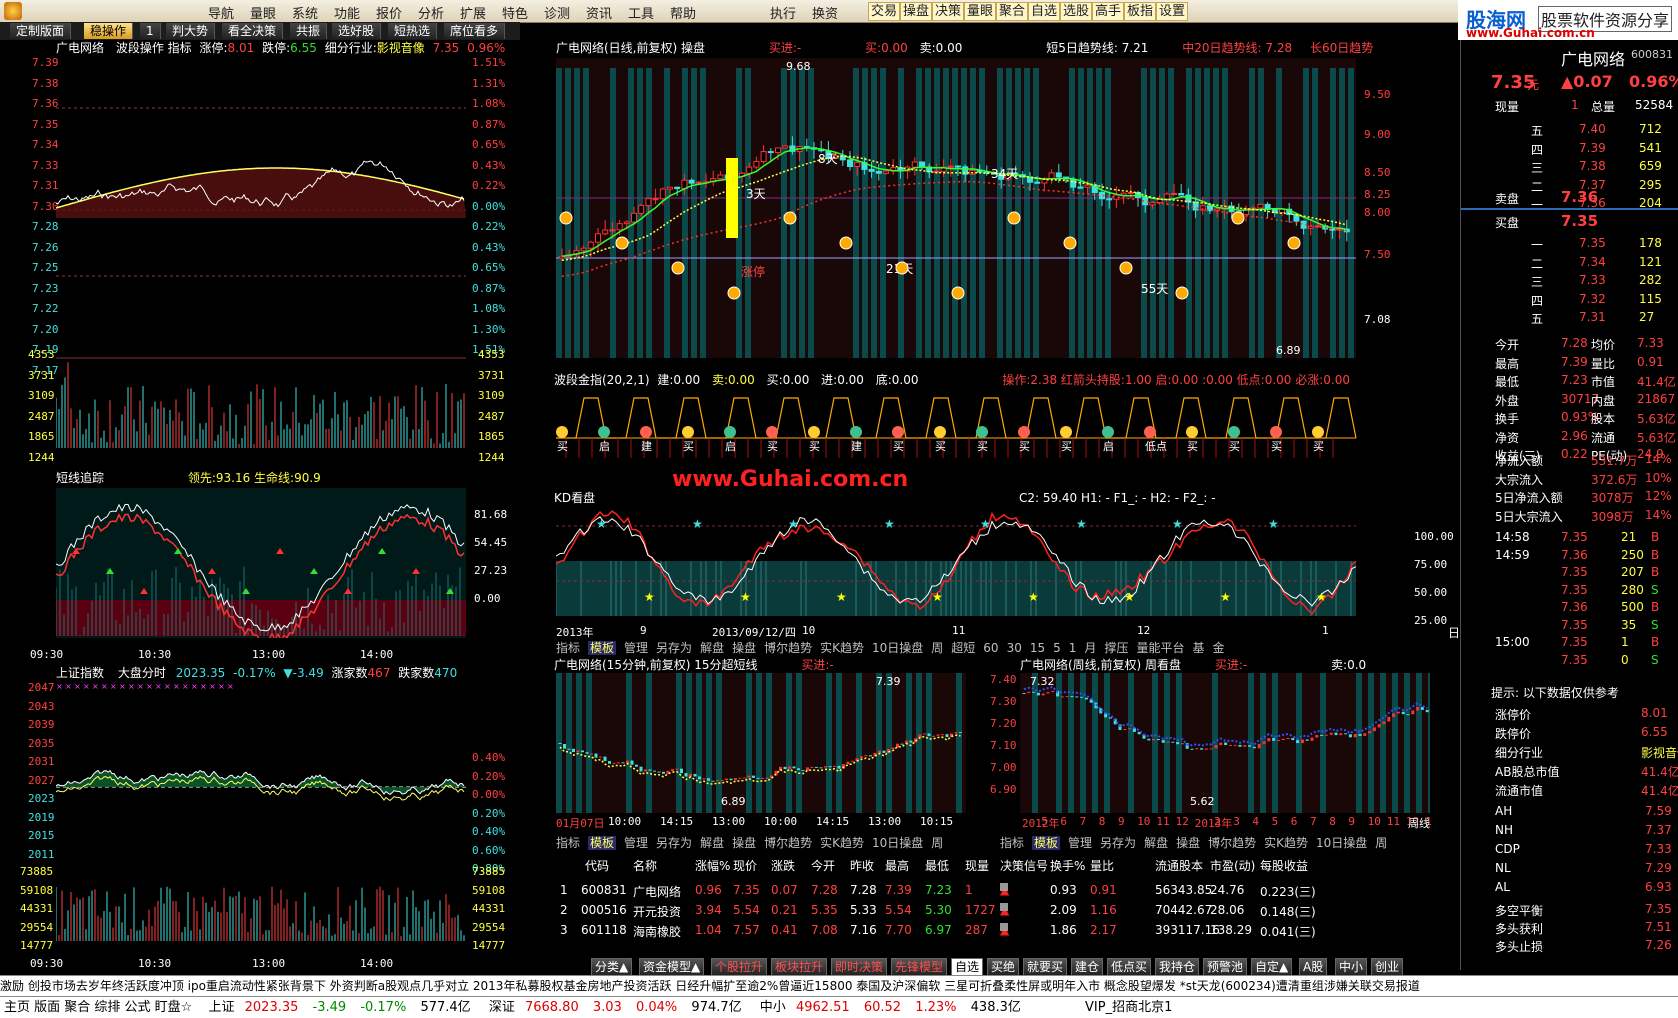 Image resolution: width=1678 pixels, height=1018 pixels. What do you see at coordinates (783, 865) in the screenshot?
I see `column-header: 涨跌` at bounding box center [783, 865].